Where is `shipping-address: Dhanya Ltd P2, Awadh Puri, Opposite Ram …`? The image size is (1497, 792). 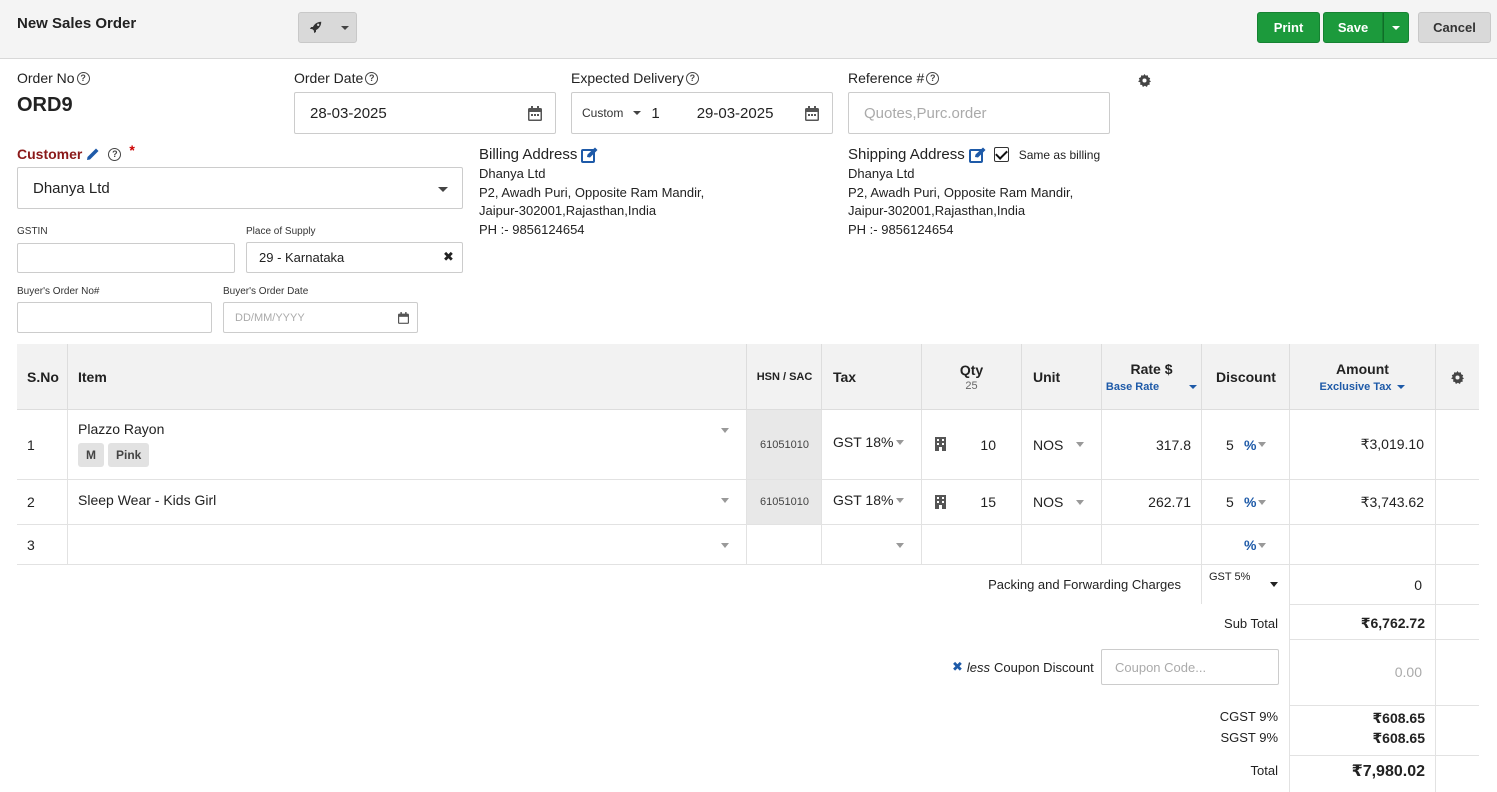 shipping-address: Dhanya Ltd P2, Awadh Puri, Opposite Ram … is located at coordinates (961, 201).